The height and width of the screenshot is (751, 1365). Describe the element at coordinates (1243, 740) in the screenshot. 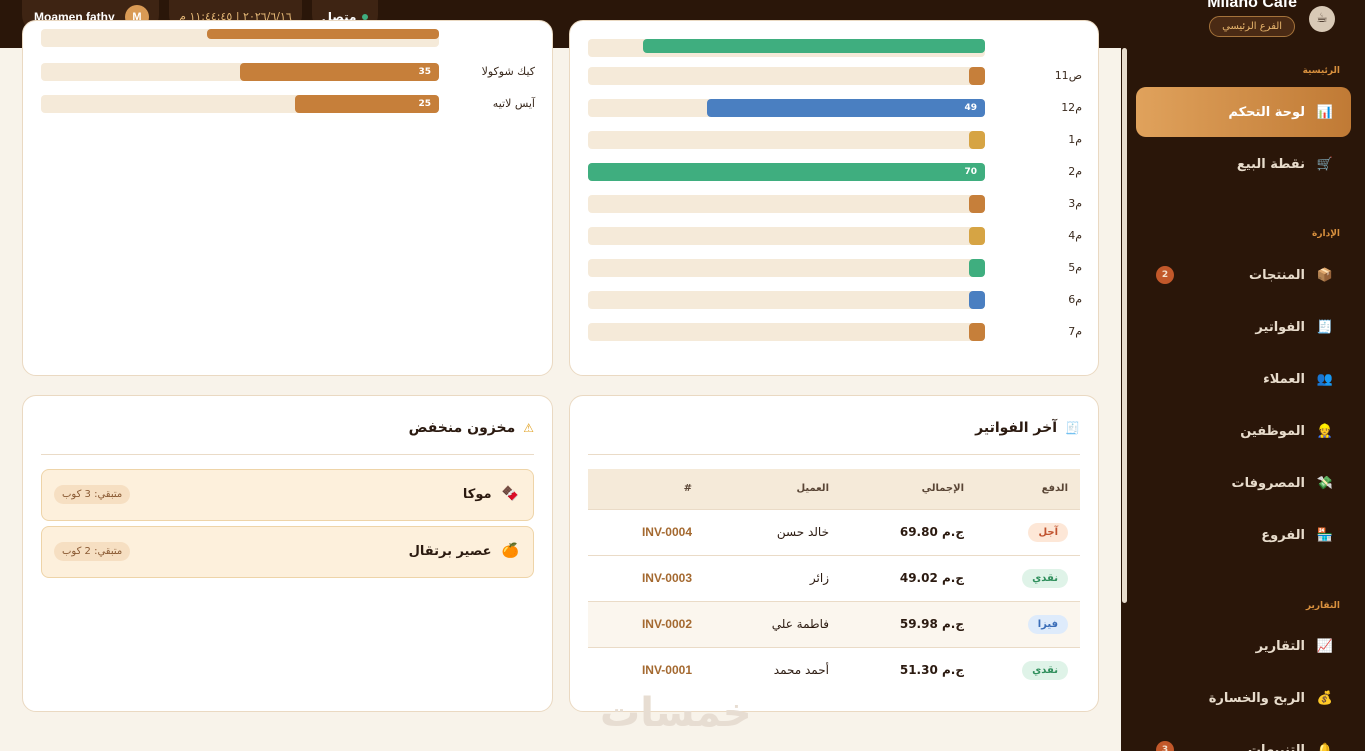

I see `sidebar-item-alerts: 3 التنبيهات 🔔` at that location.